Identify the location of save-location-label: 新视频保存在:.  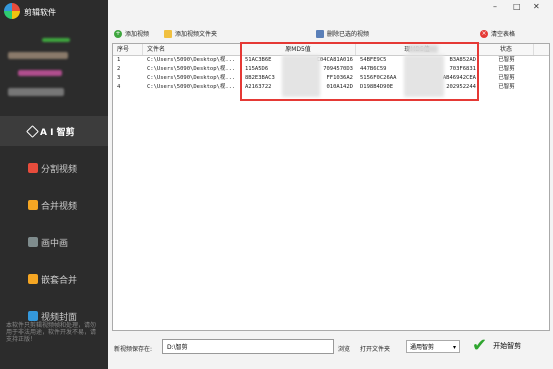
(133, 349).